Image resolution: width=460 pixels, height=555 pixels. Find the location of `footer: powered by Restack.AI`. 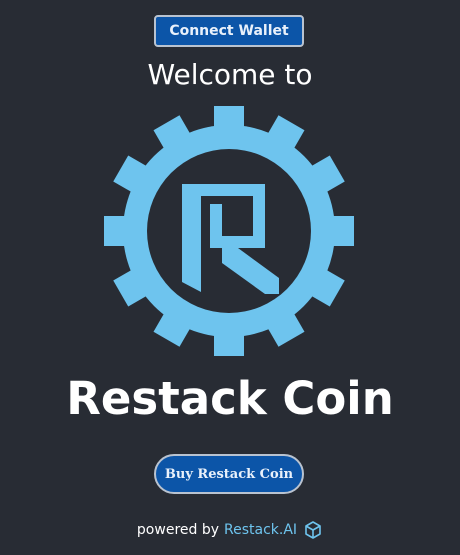

footer: powered by Restack.AI is located at coordinates (230, 530).